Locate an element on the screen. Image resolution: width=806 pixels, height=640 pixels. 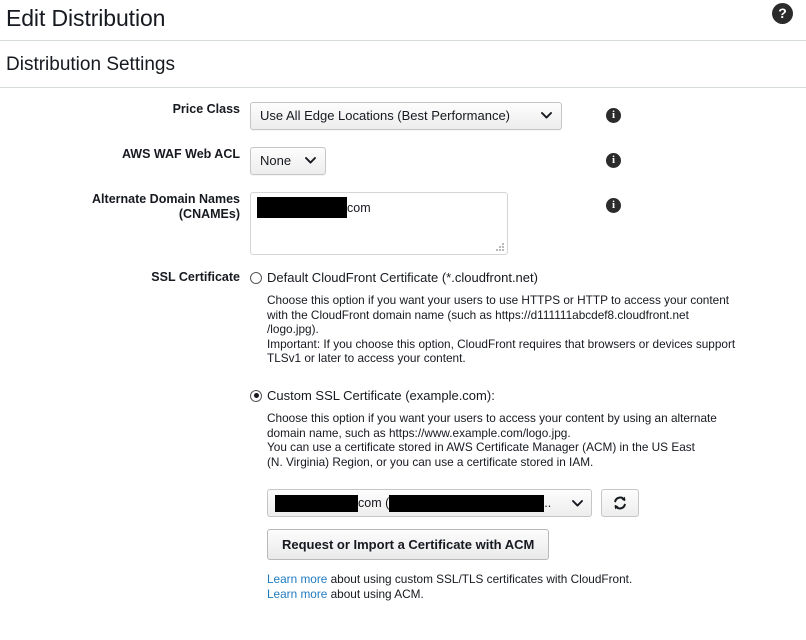
cname-value-line: com is located at coordinates (379, 207).